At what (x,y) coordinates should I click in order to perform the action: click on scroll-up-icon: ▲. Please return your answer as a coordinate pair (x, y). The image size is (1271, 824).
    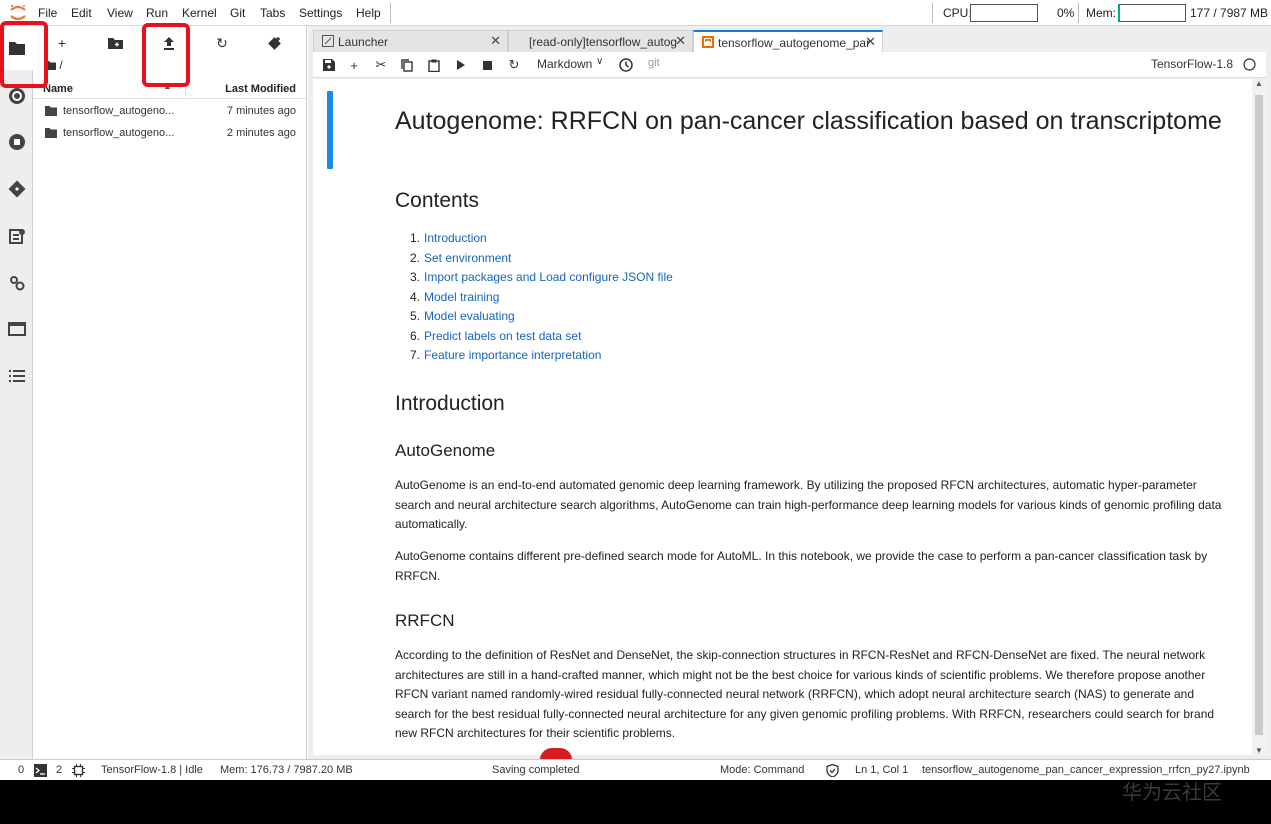
    Looking at the image, I should click on (1259, 83).